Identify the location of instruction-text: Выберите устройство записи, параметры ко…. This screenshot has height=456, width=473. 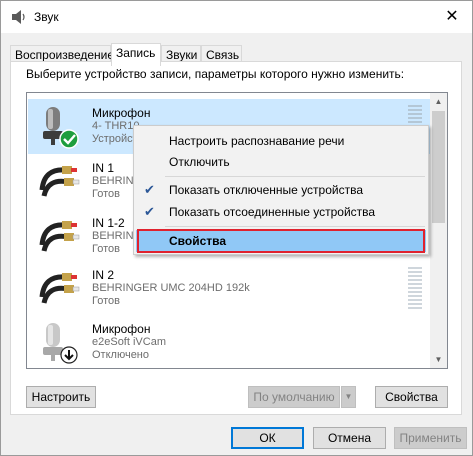
(215, 74).